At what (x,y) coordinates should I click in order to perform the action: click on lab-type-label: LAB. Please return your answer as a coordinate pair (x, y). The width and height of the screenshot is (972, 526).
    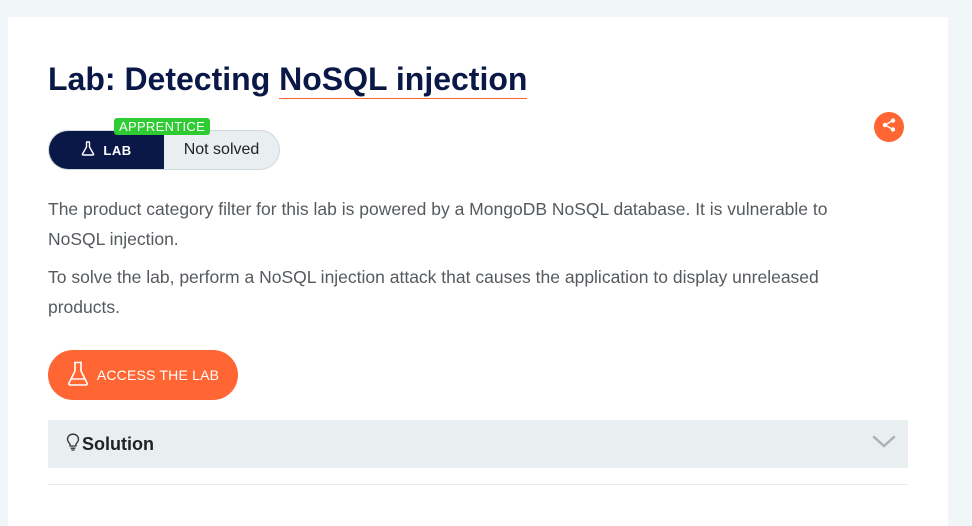
    Looking at the image, I should click on (106, 150).